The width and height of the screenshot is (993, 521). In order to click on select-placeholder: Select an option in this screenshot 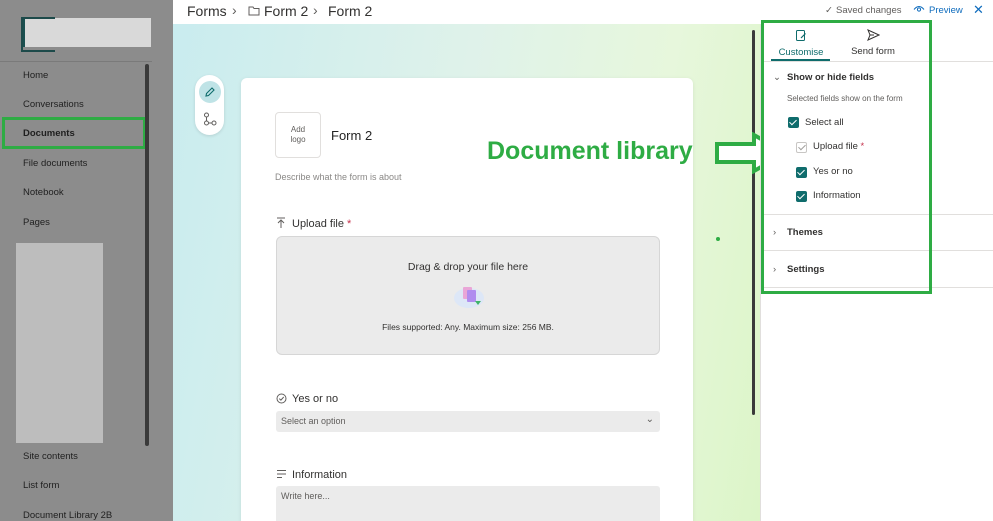, I will do `click(313, 421)`.